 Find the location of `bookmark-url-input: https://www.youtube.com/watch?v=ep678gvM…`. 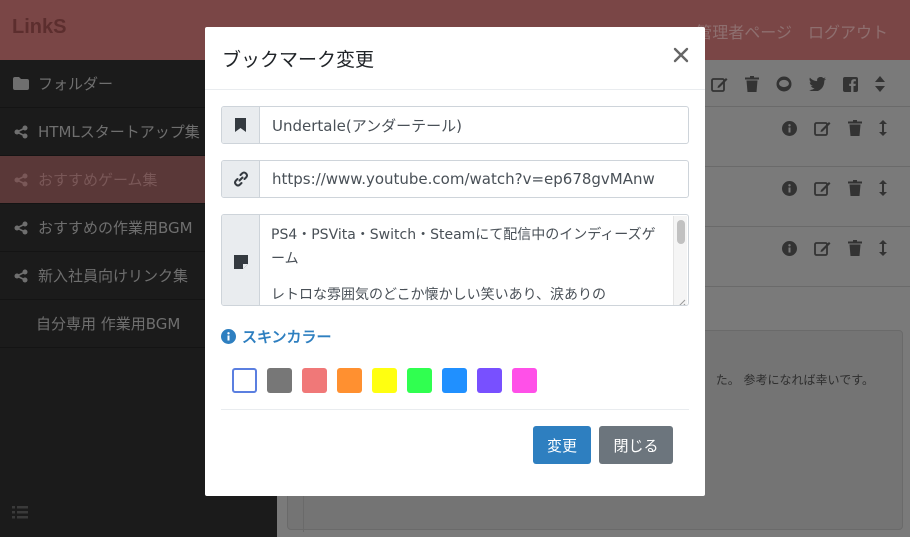

bookmark-url-input: https://www.youtube.com/watch?v=ep678gvM… is located at coordinates (474, 179).